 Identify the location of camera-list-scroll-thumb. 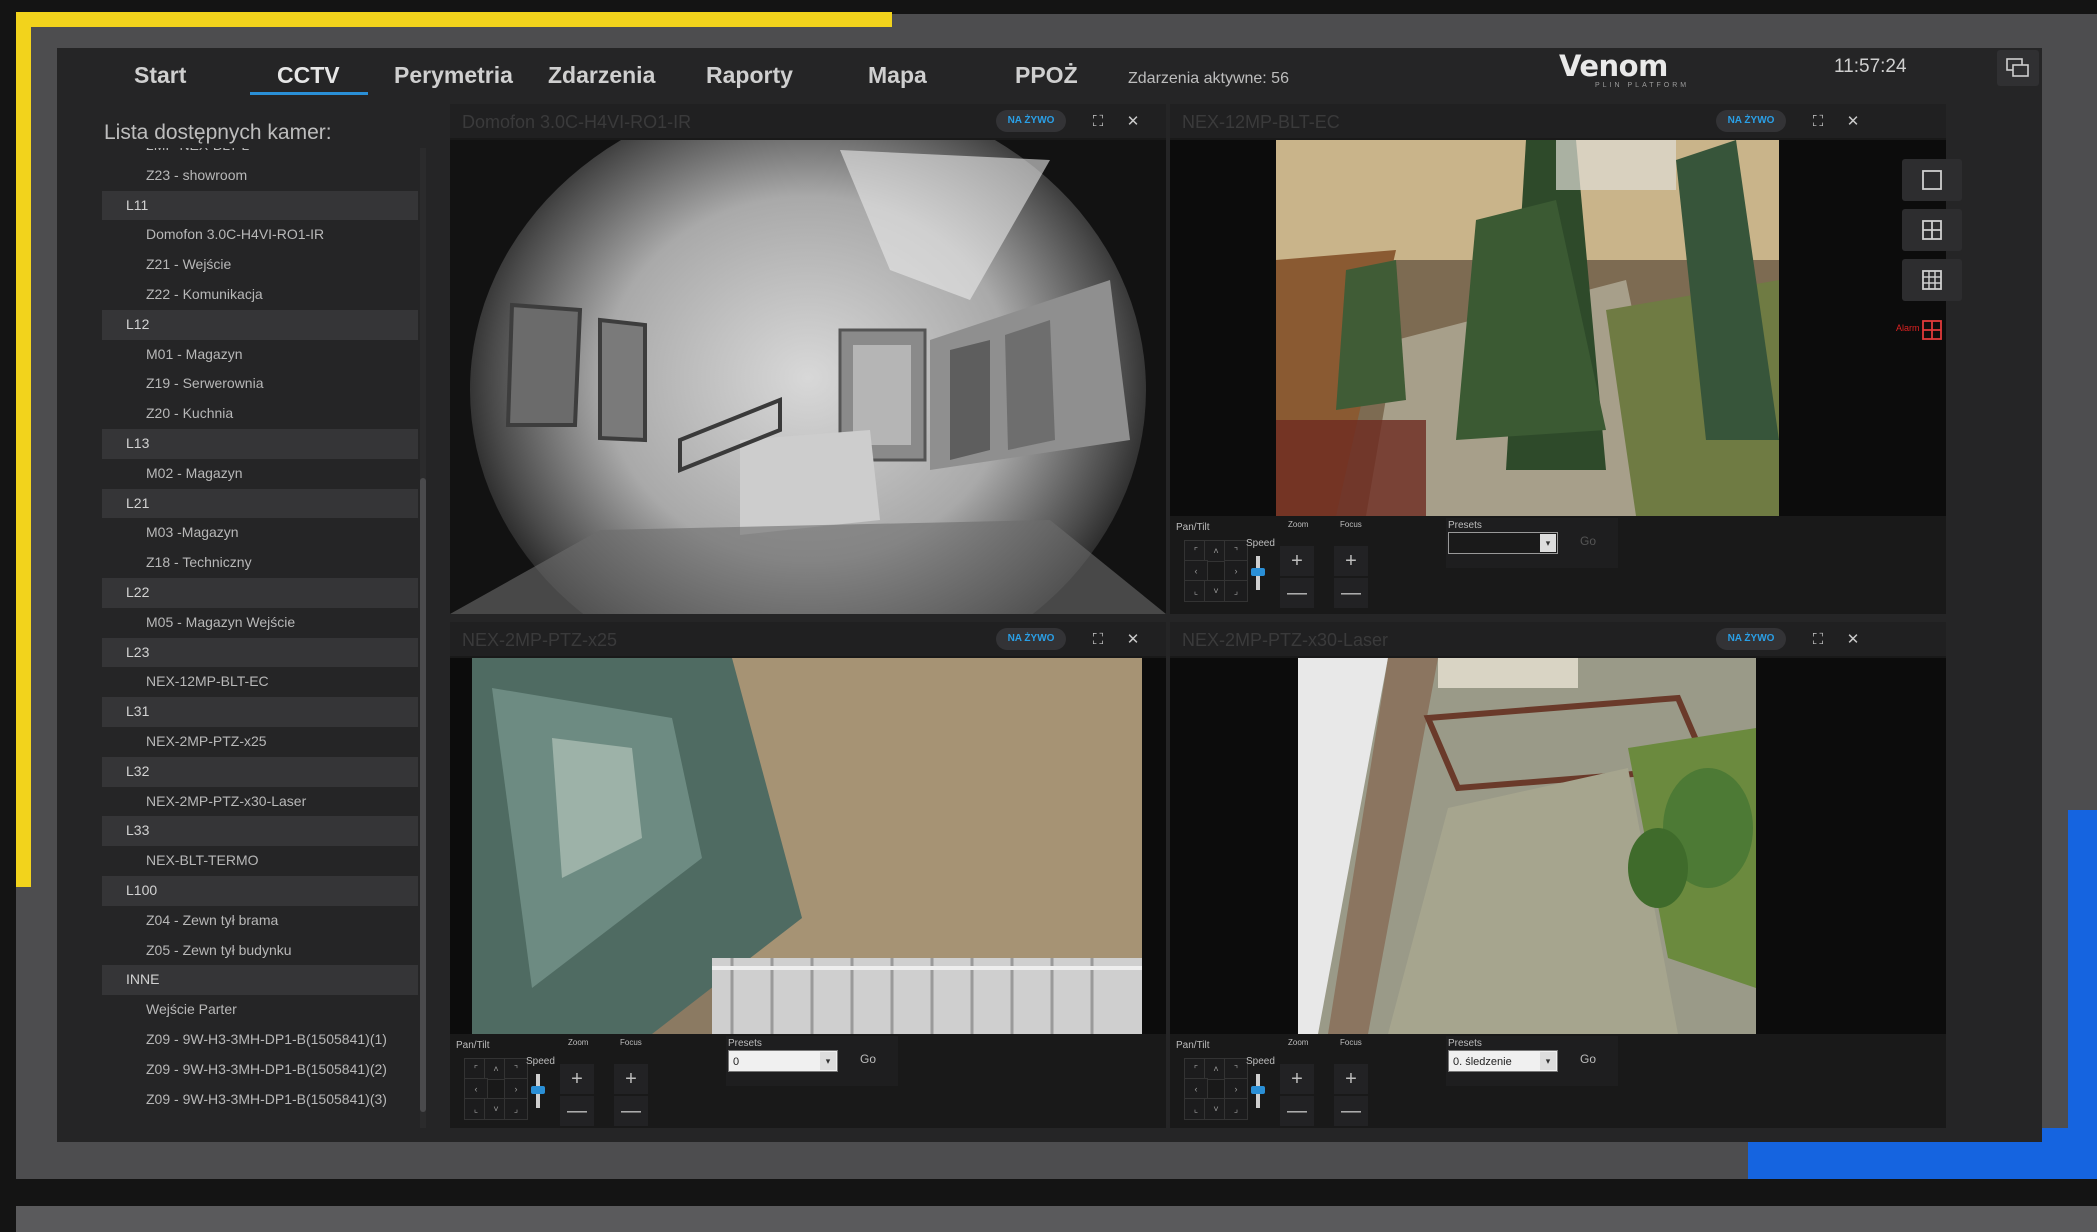
(423, 795).